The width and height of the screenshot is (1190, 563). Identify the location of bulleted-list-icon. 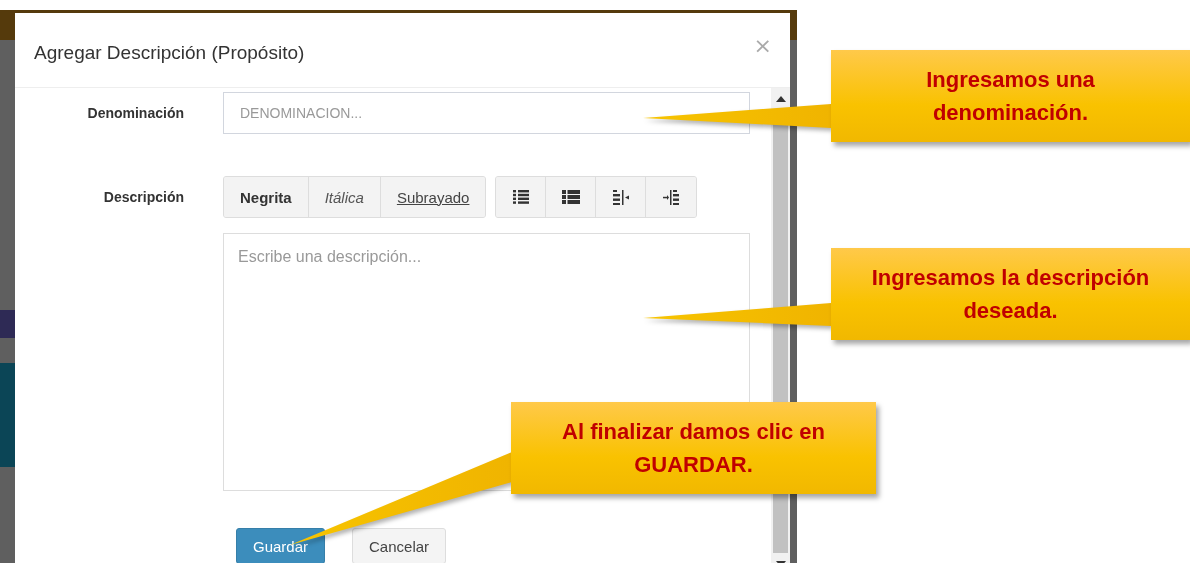
(520, 197).